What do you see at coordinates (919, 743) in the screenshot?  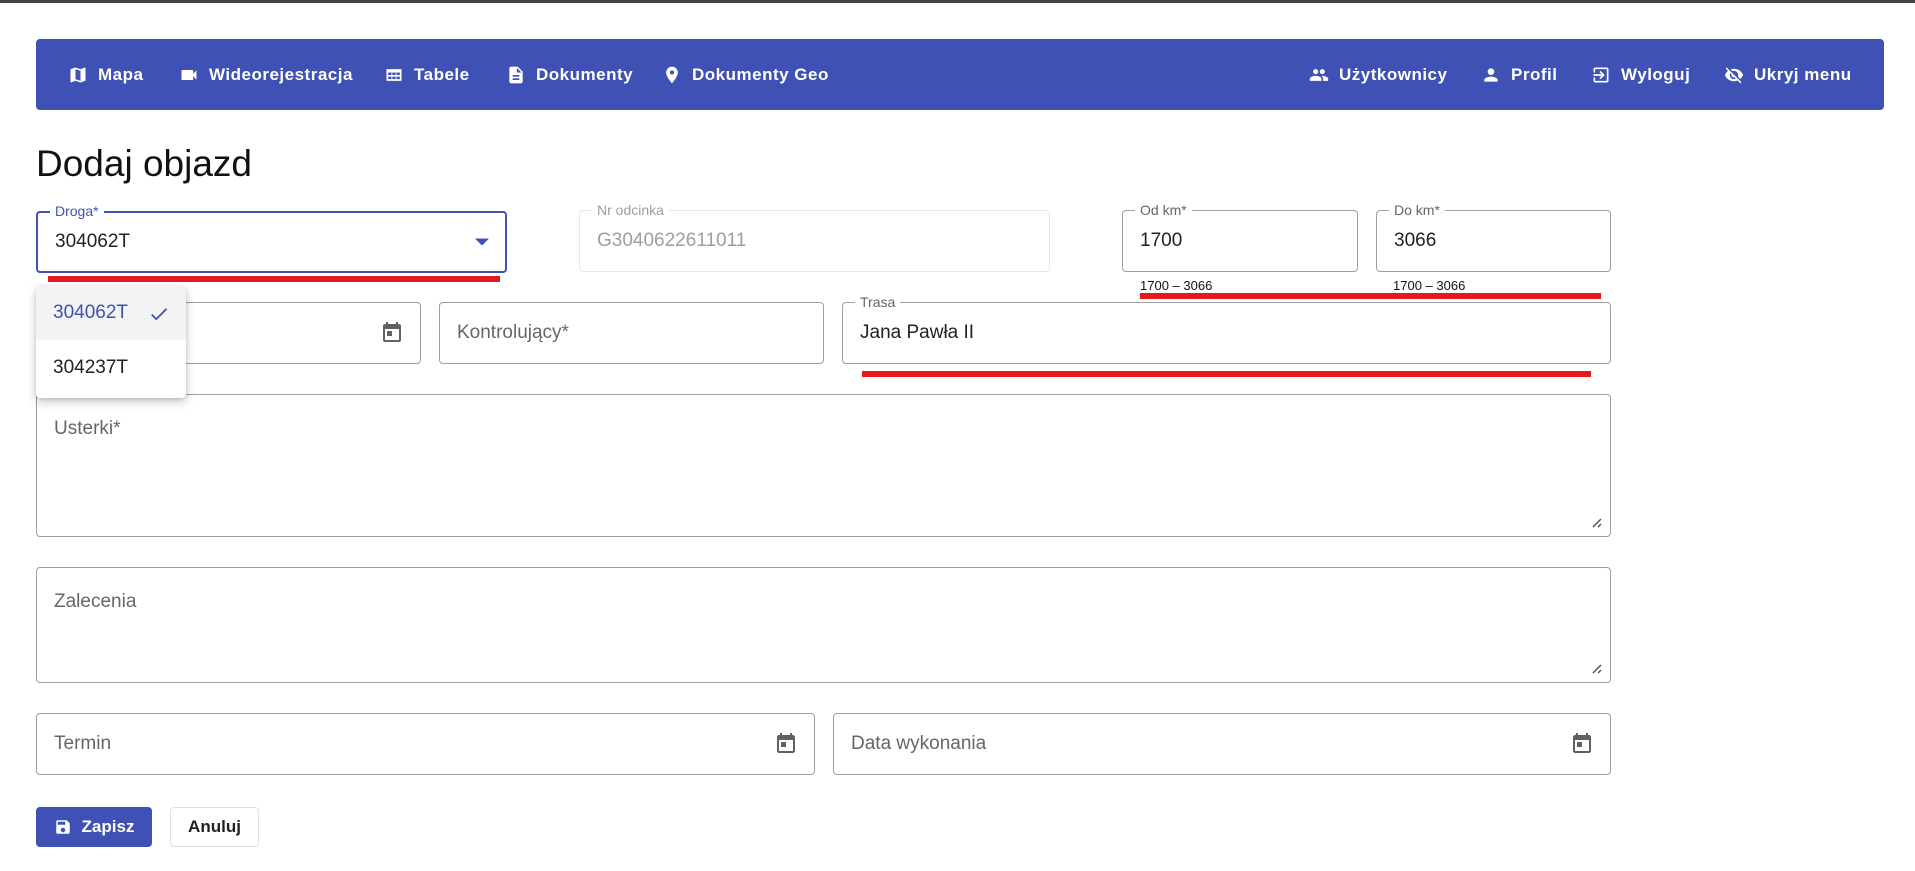 I see `data-wykonania-placeholder: Data wykonania` at bounding box center [919, 743].